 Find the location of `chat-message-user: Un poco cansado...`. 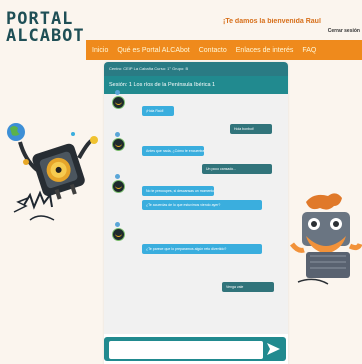

chat-message-user: Un poco cansado... is located at coordinates (237, 169).